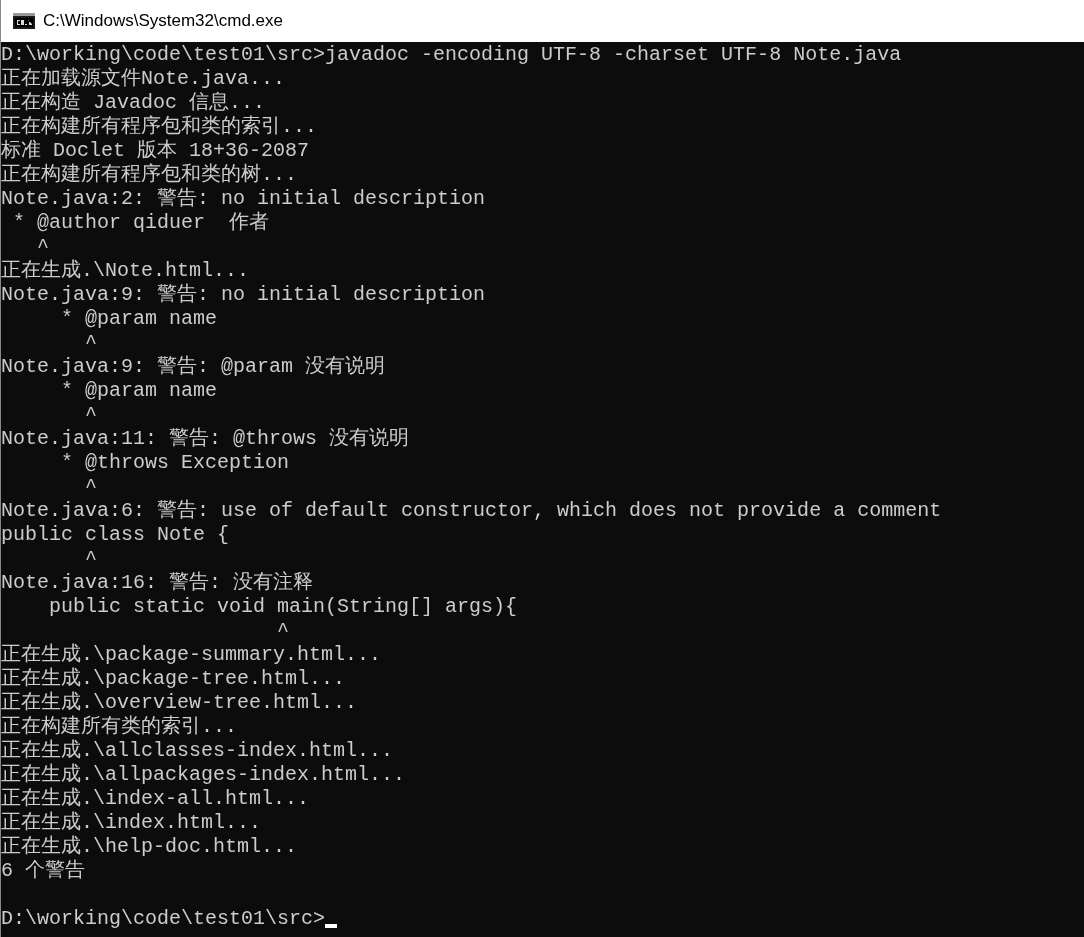  What do you see at coordinates (205, 439) in the screenshot?
I see `console-line: Note.java:11: 警告: @throws 没有说明` at bounding box center [205, 439].